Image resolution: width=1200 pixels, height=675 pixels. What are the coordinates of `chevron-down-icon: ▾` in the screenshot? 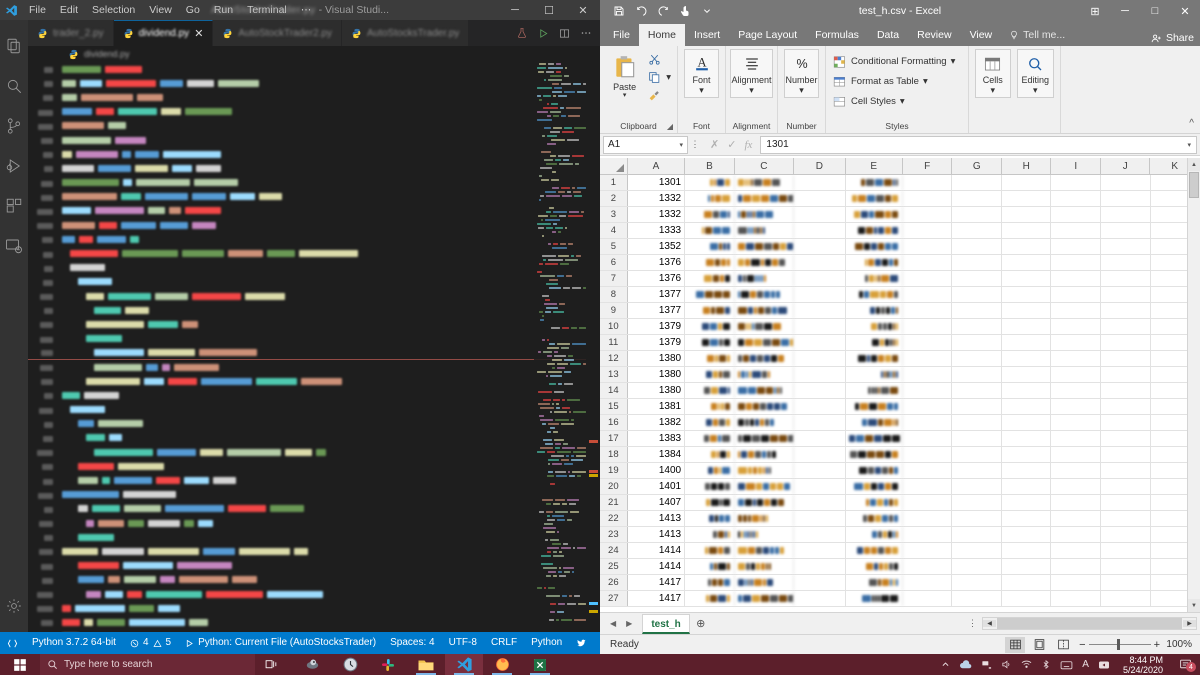 It's located at (925, 81).